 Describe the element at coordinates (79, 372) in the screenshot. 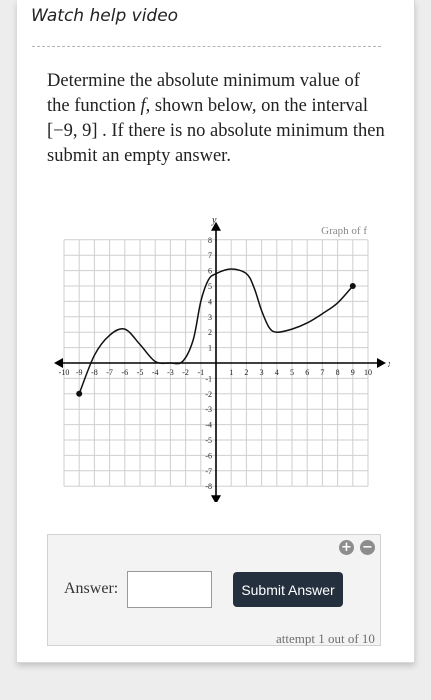

I see `x-tick-label: -9` at that location.